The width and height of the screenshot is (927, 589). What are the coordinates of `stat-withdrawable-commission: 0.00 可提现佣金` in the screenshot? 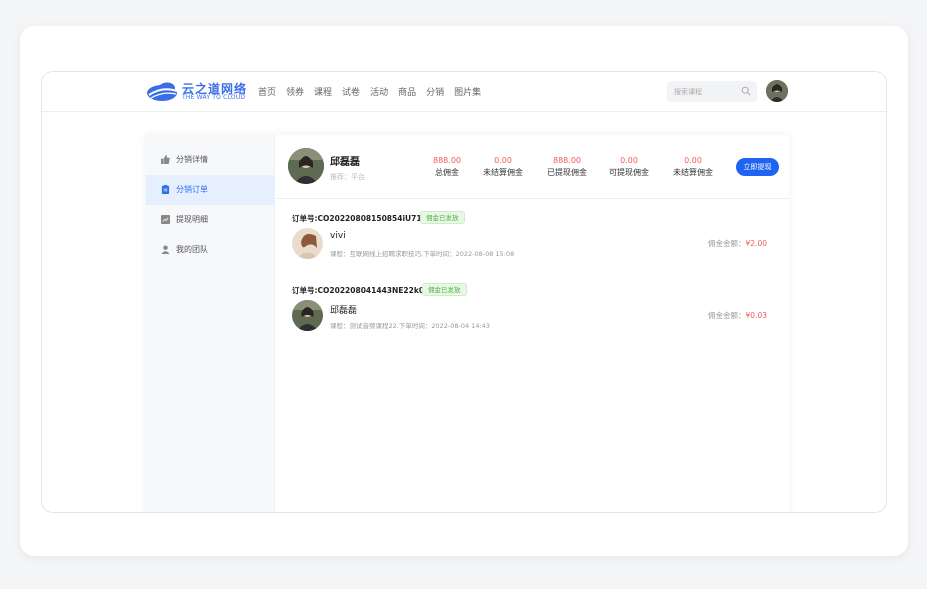 It's located at (629, 167).